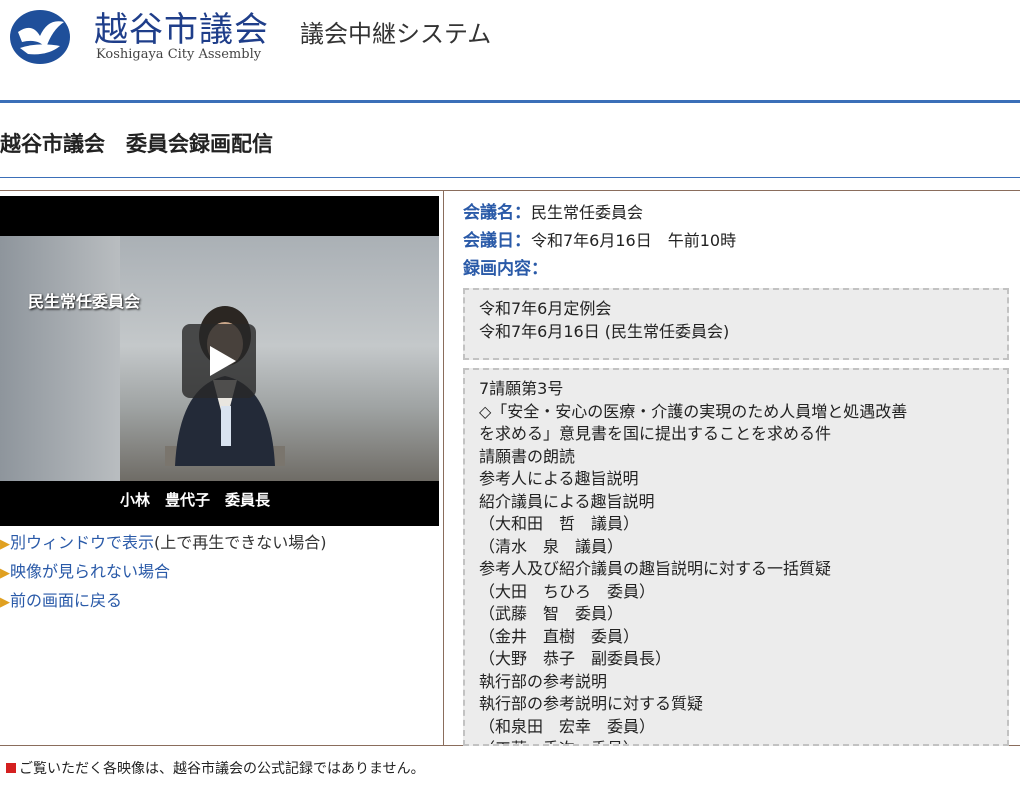 The height and width of the screenshot is (800, 1020). I want to click on agenda-item: 請願書の朗読, so click(527, 456).